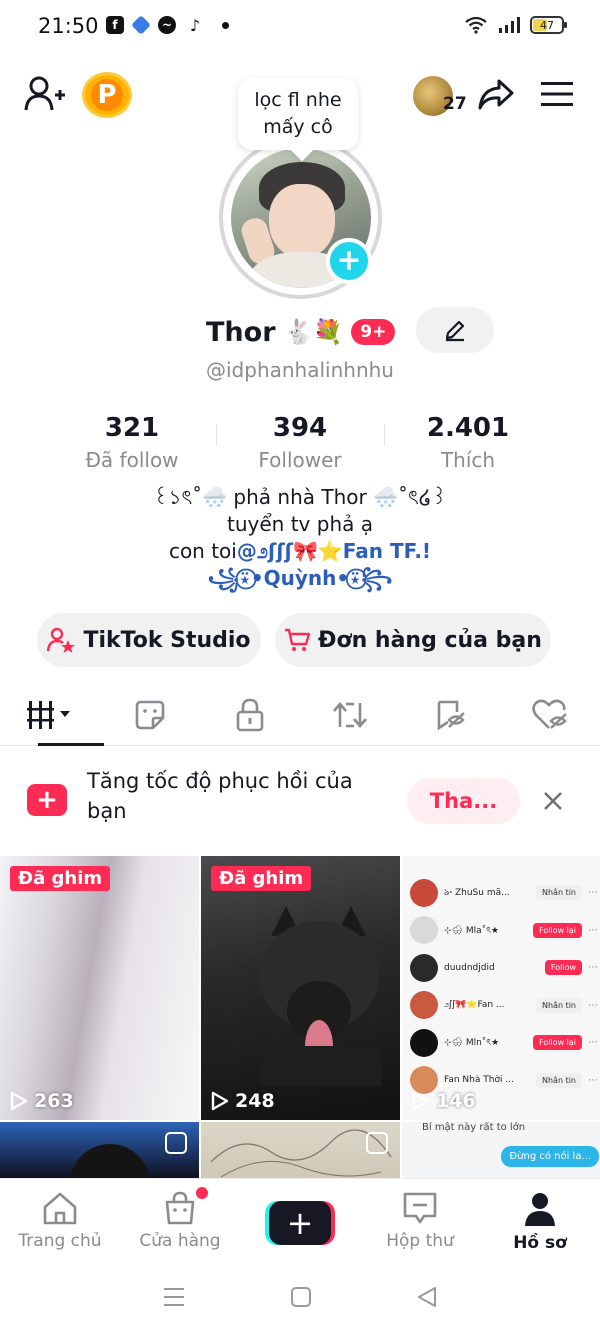 The height and width of the screenshot is (1333, 600). Describe the element at coordinates (455, 330) in the screenshot. I see `edit-profile-button` at that location.